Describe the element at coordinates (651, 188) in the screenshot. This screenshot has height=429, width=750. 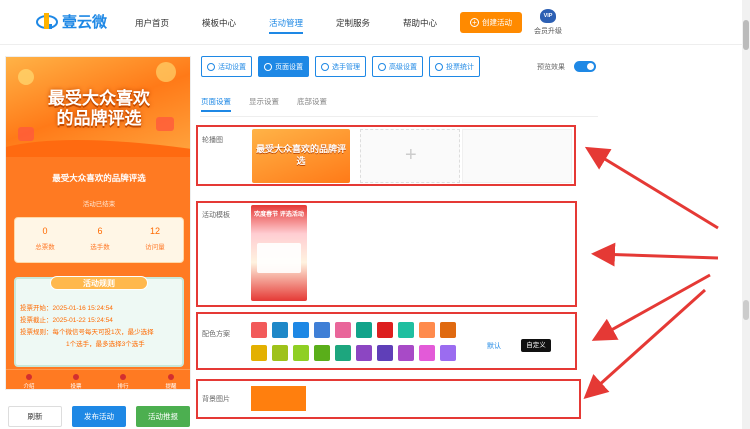
I see `arrow-to-carousel` at that location.